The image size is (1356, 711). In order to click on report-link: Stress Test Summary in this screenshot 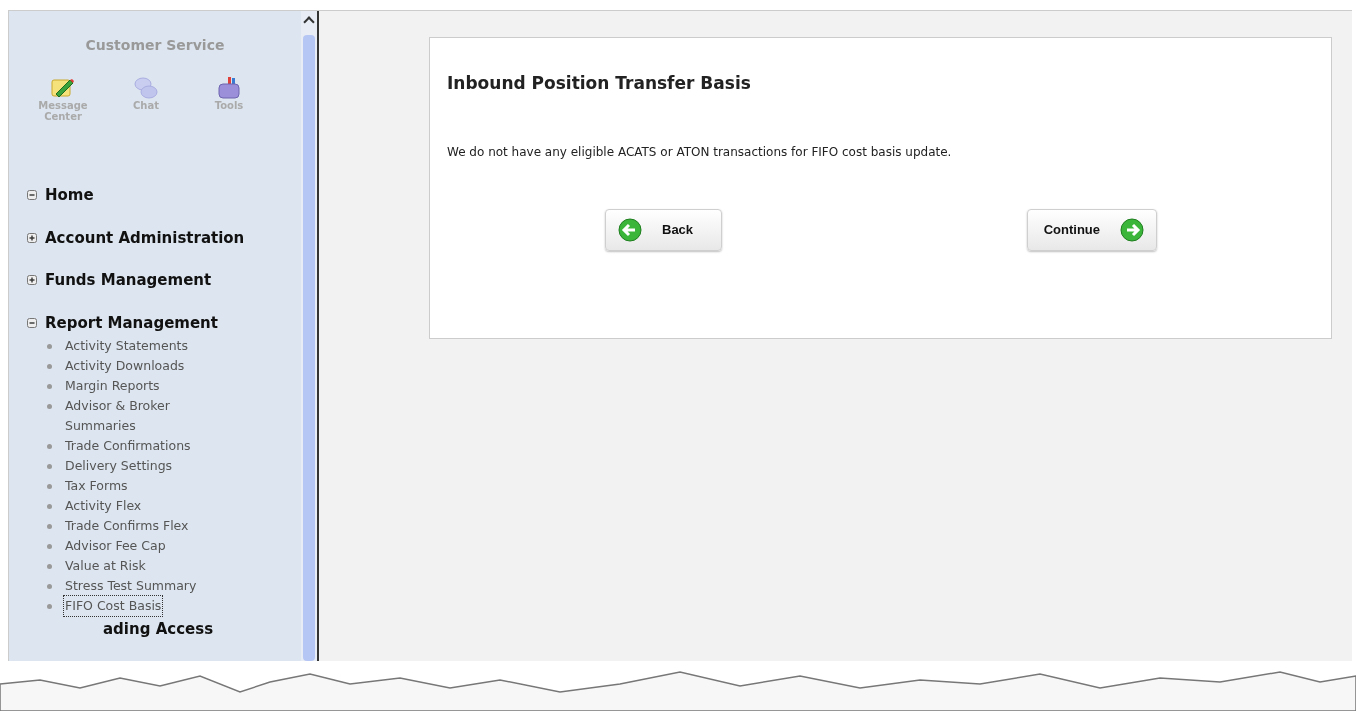, I will do `click(131, 586)`.